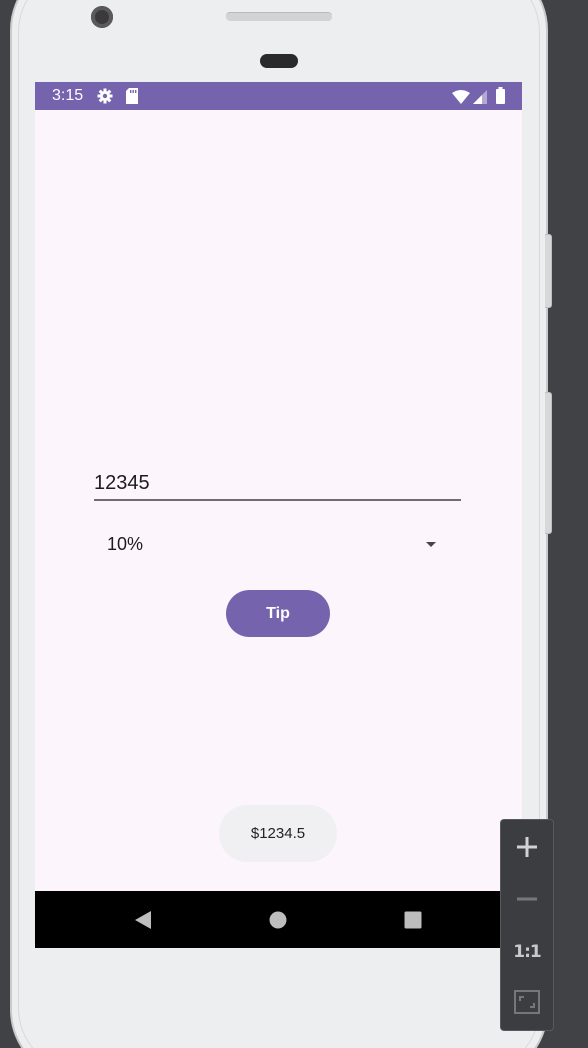  I want to click on amount-underline, so click(277, 500).